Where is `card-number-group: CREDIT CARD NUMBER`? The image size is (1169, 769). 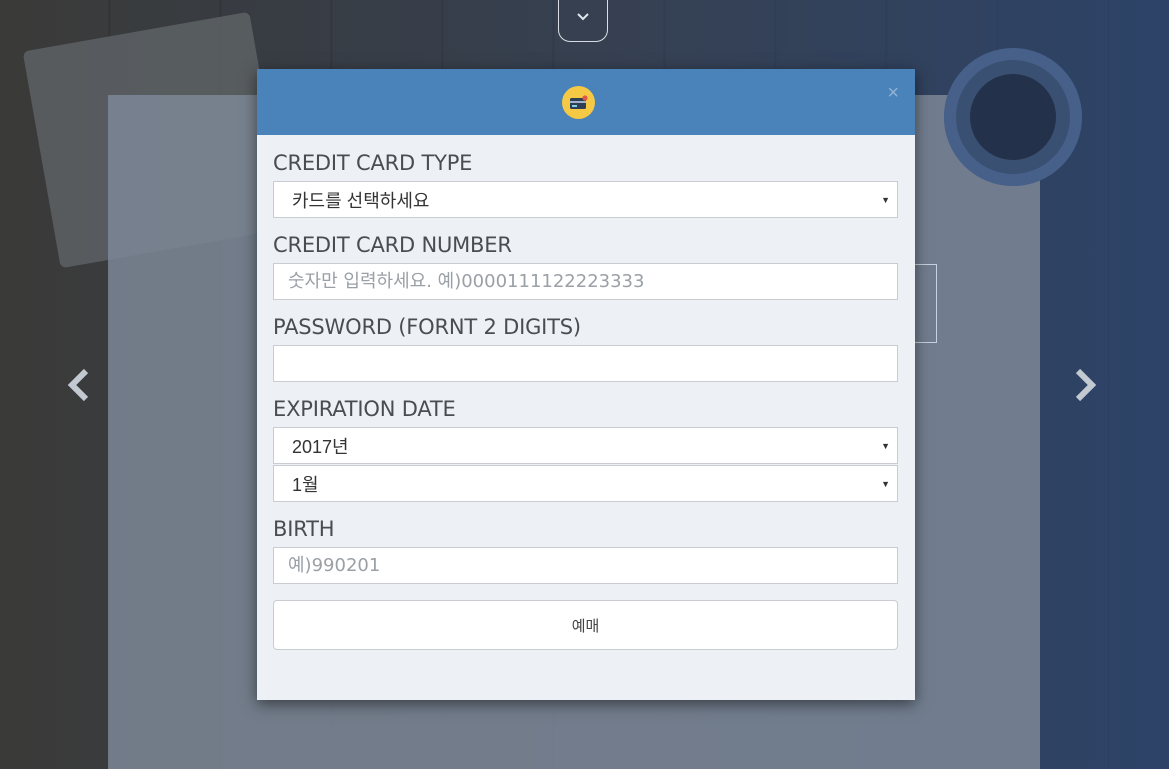
card-number-group: CREDIT CARD NUMBER is located at coordinates (586, 266).